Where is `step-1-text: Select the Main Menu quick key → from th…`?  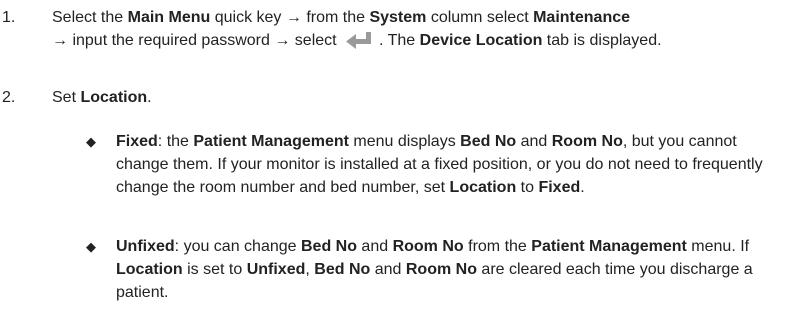 step-1-text: Select the Main Menu quick key → from th… is located at coordinates (412, 31).